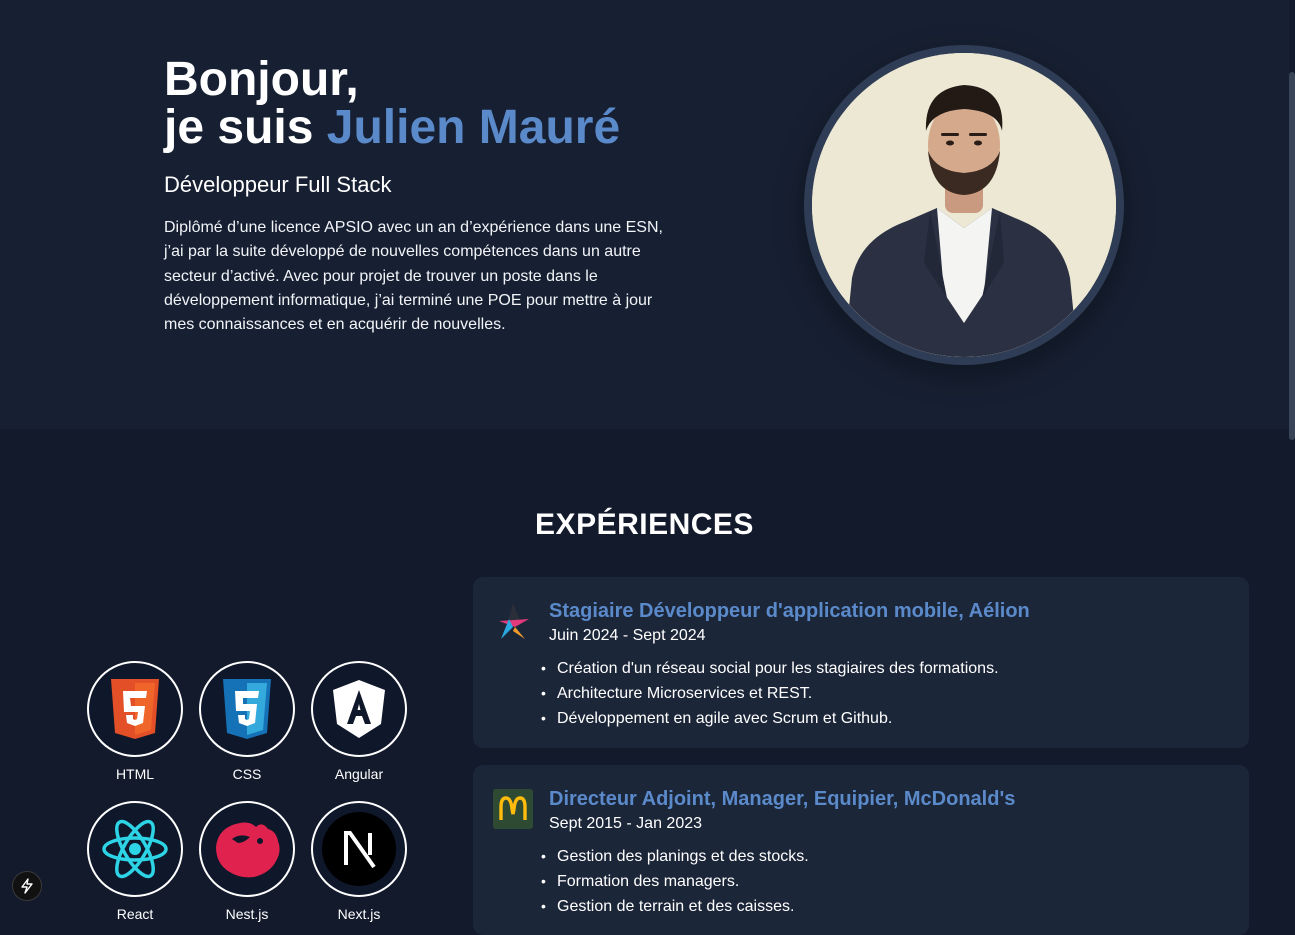 This screenshot has width=1295, height=935. I want to click on hero-intro-prefix: je suis, so click(245, 127).